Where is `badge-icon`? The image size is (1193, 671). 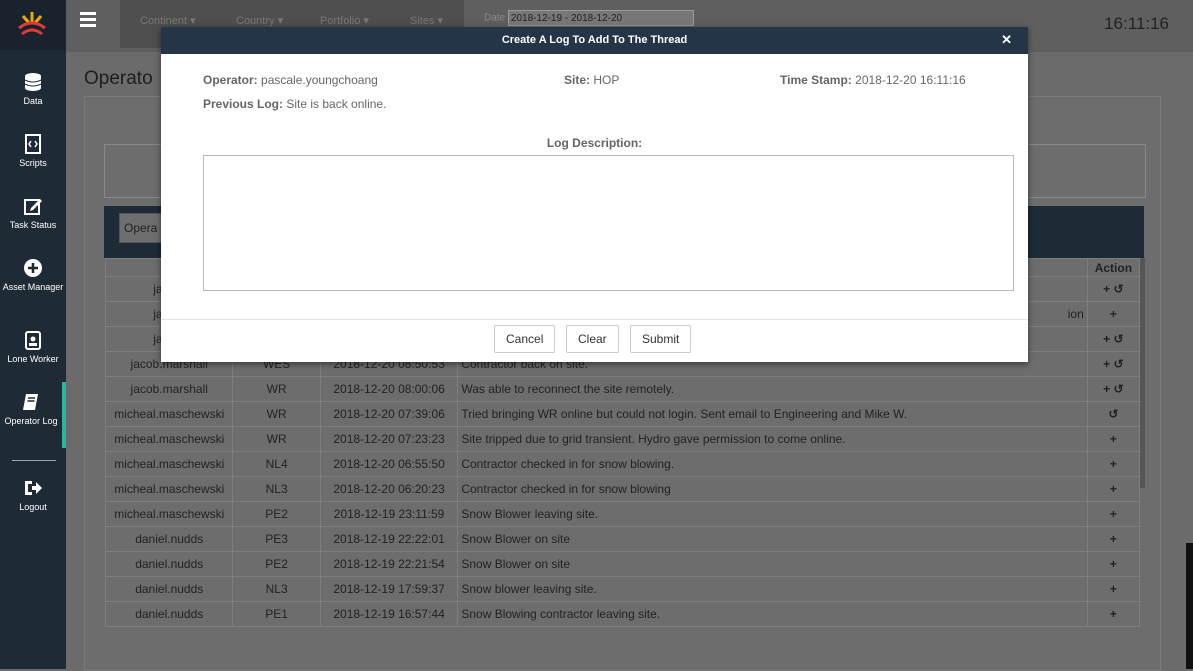 badge-icon is located at coordinates (33, 340).